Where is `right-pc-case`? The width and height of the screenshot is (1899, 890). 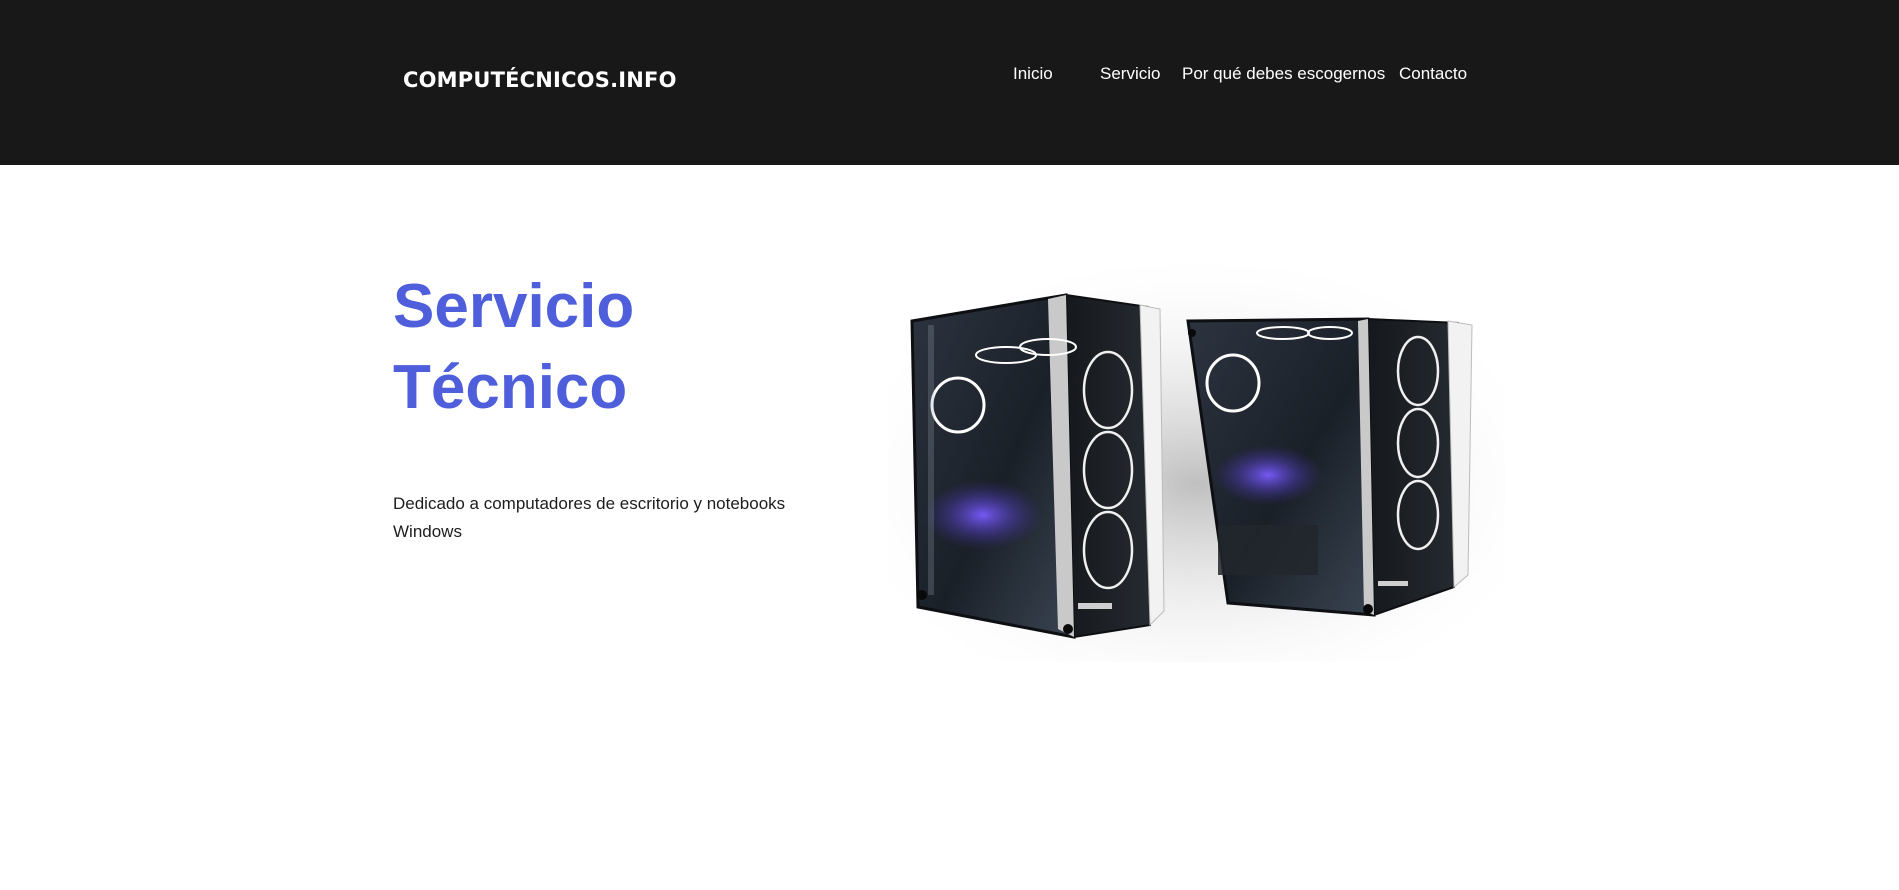 right-pc-case is located at coordinates (1329, 467).